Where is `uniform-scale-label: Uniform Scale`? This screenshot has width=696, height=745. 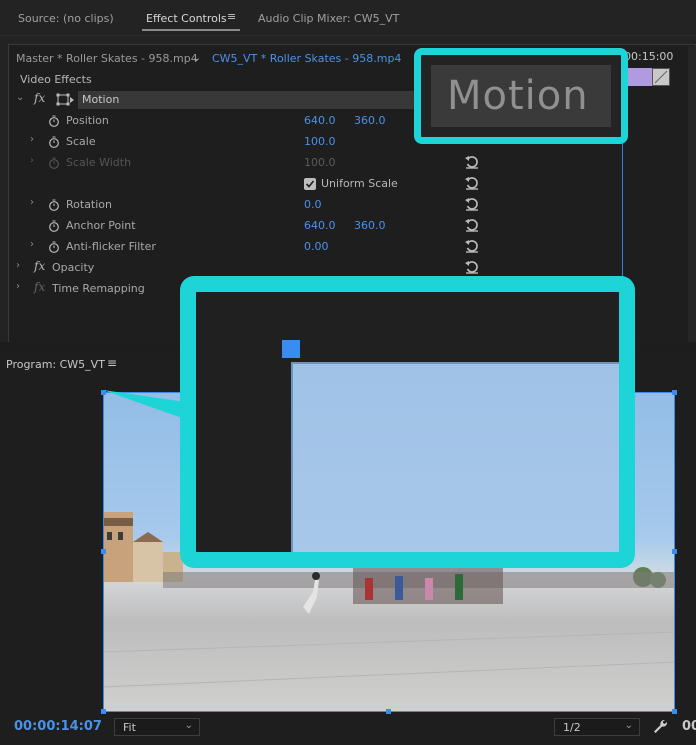
uniform-scale-label: Uniform Scale is located at coordinates (359, 183).